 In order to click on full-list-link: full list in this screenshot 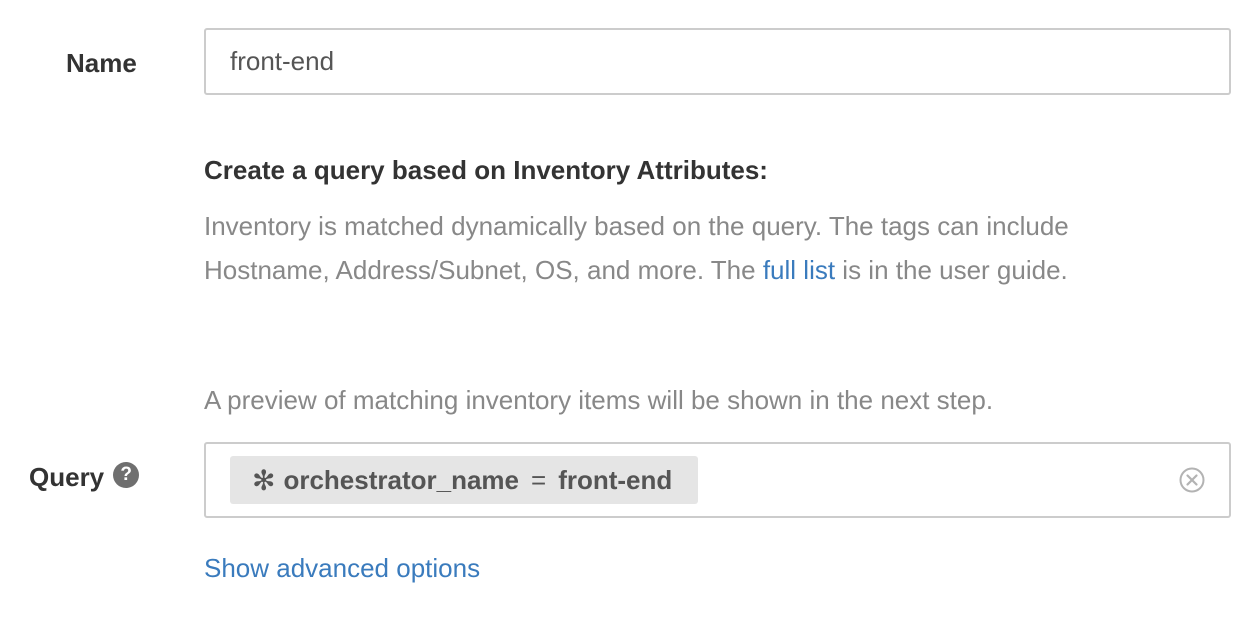, I will do `click(799, 270)`.